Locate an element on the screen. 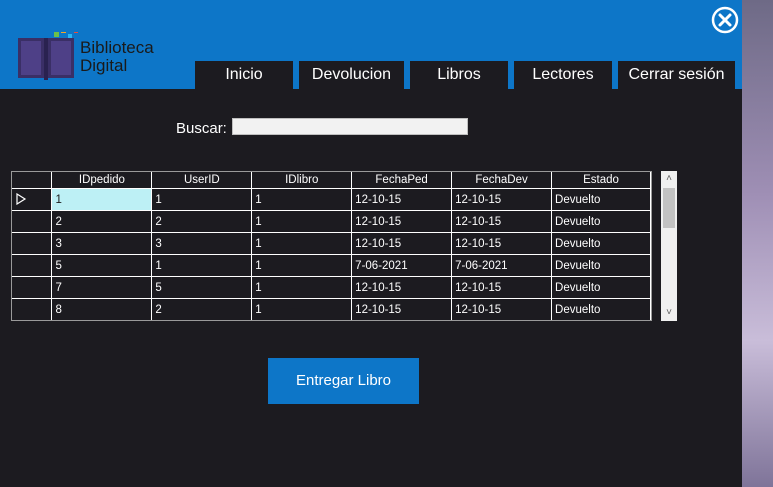  row-header-corner is located at coordinates (32, 180).